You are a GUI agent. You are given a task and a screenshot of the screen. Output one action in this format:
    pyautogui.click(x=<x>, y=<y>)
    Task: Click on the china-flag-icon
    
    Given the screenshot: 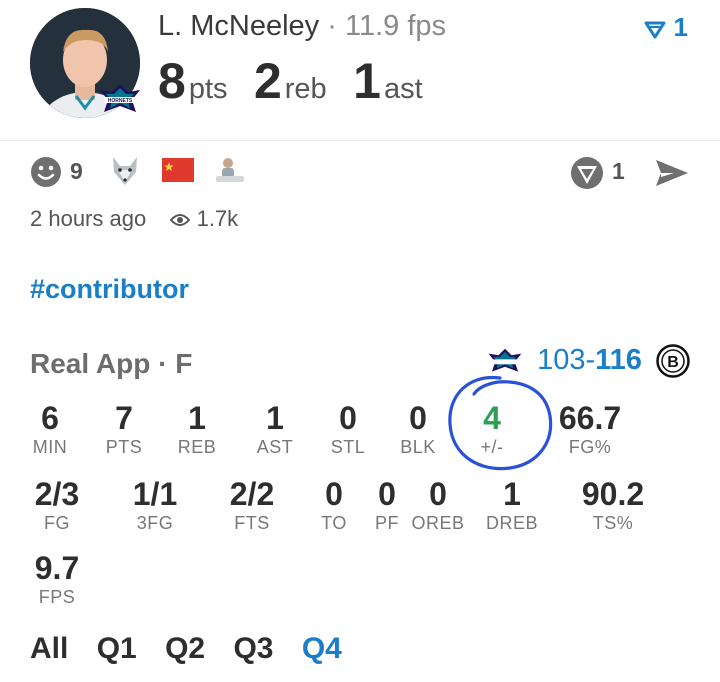 What is the action you would take?
    pyautogui.click(x=178, y=170)
    